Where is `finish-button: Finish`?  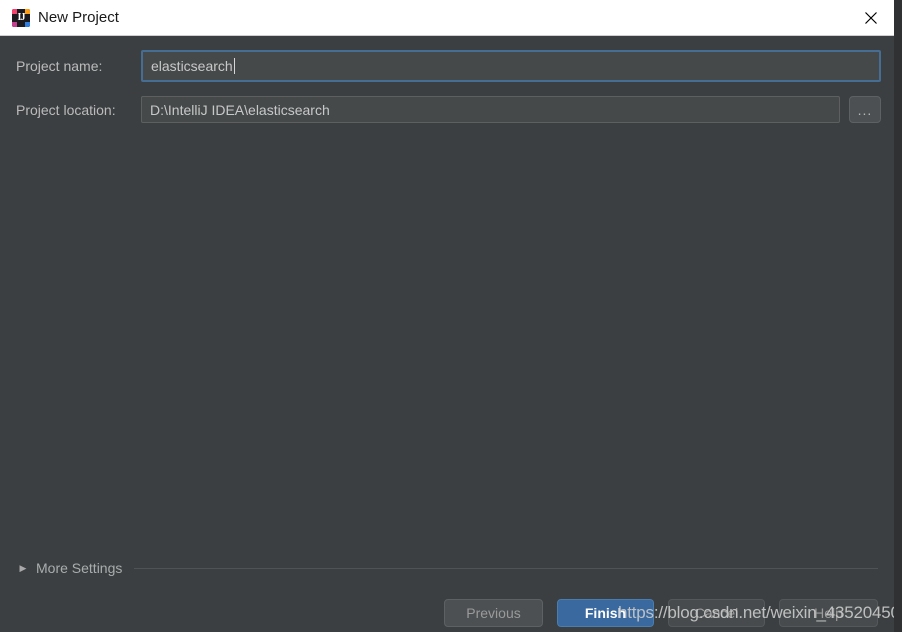 finish-button: Finish is located at coordinates (605, 613).